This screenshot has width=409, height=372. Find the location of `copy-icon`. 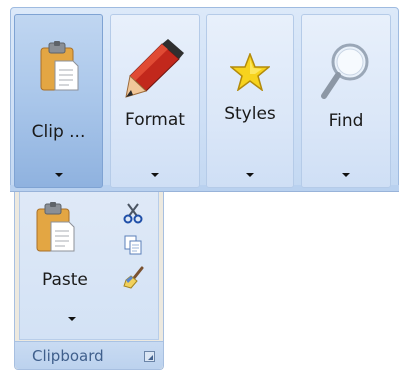

copy-icon is located at coordinates (133, 245).